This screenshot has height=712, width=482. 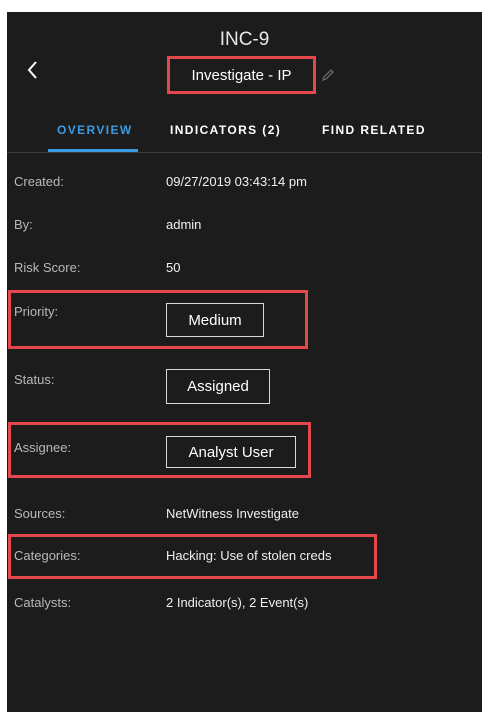 What do you see at coordinates (237, 602) in the screenshot?
I see `catalysts-value: 2 Indicator(s), 2 Event(s)` at bounding box center [237, 602].